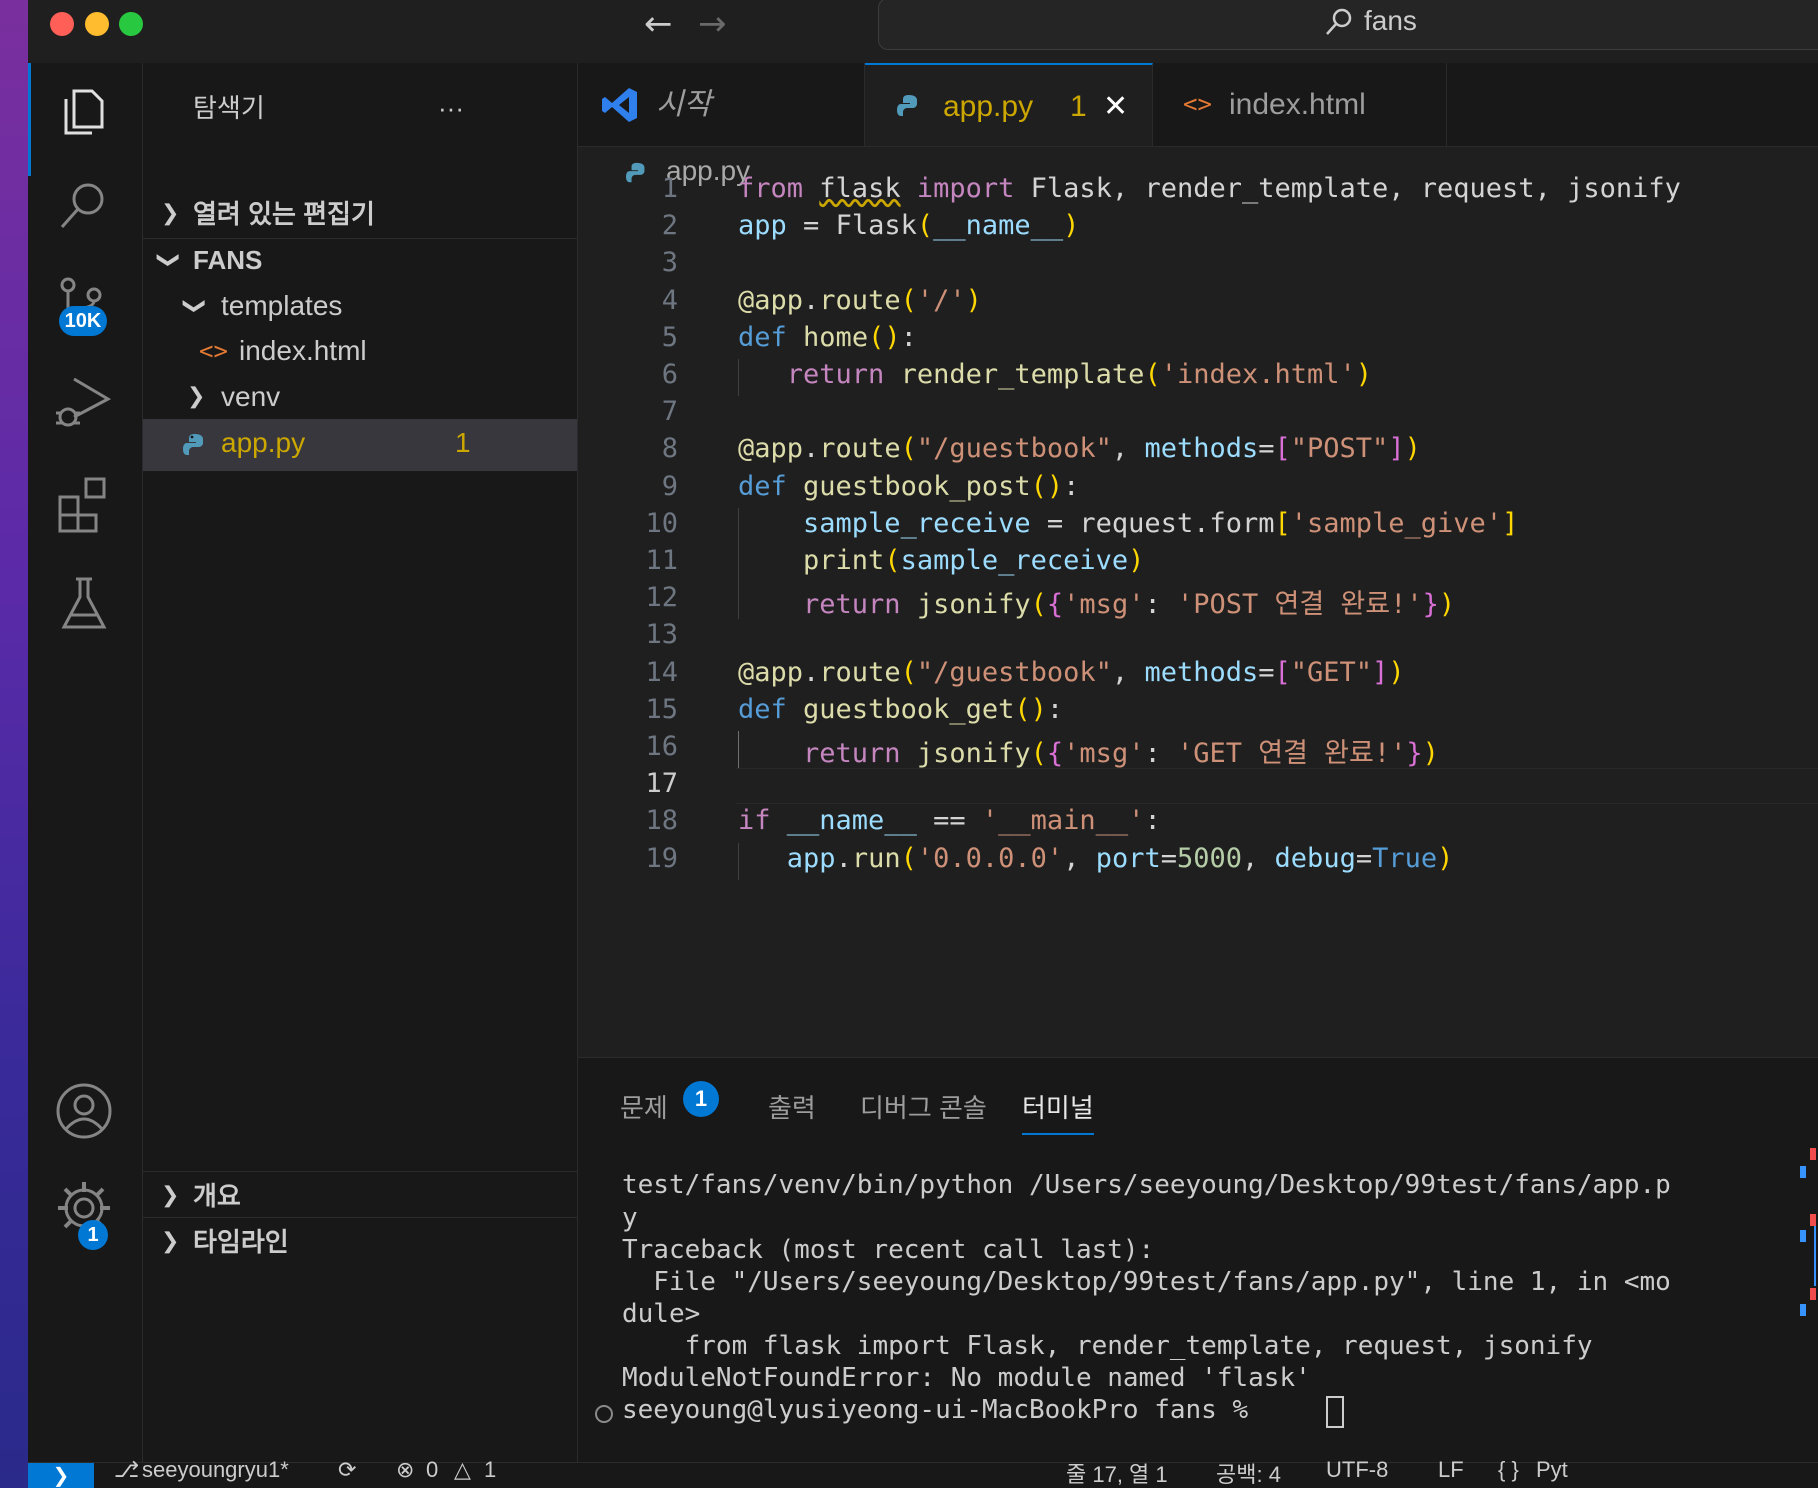  I want to click on fans-folder-label: FANS, so click(228, 260).